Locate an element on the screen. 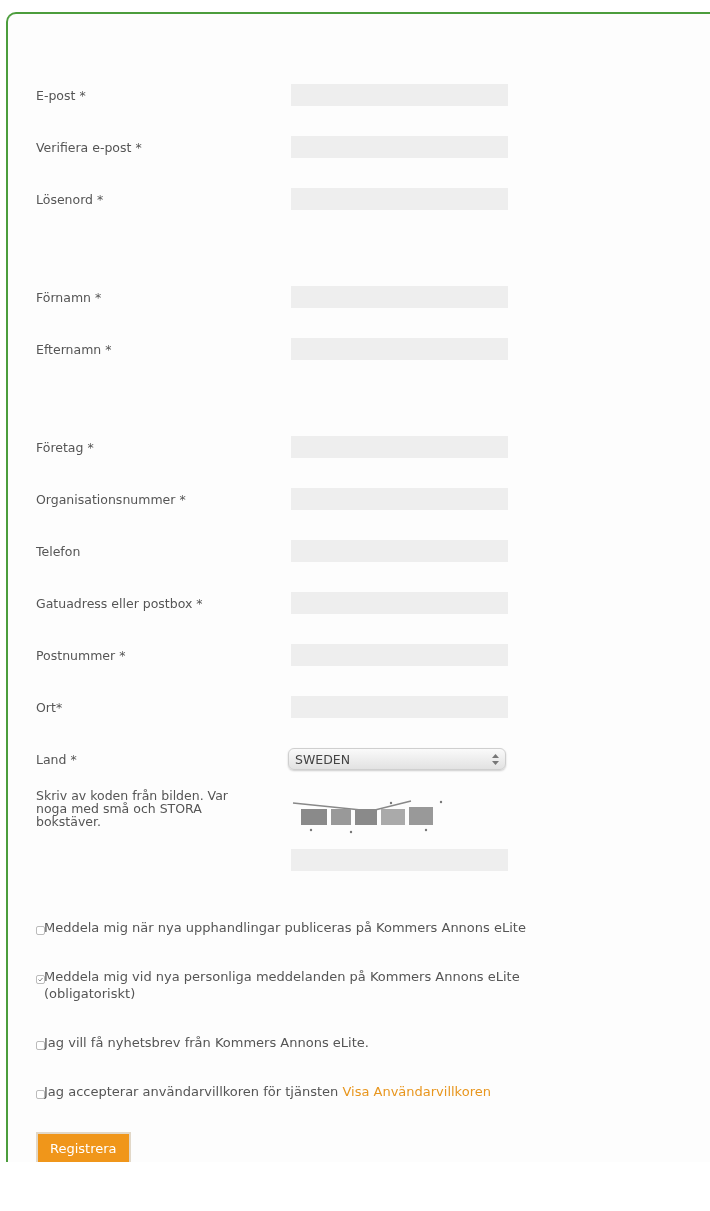 The image size is (710, 1211). field-label: Organisationsnummer * is located at coordinates (111, 499).